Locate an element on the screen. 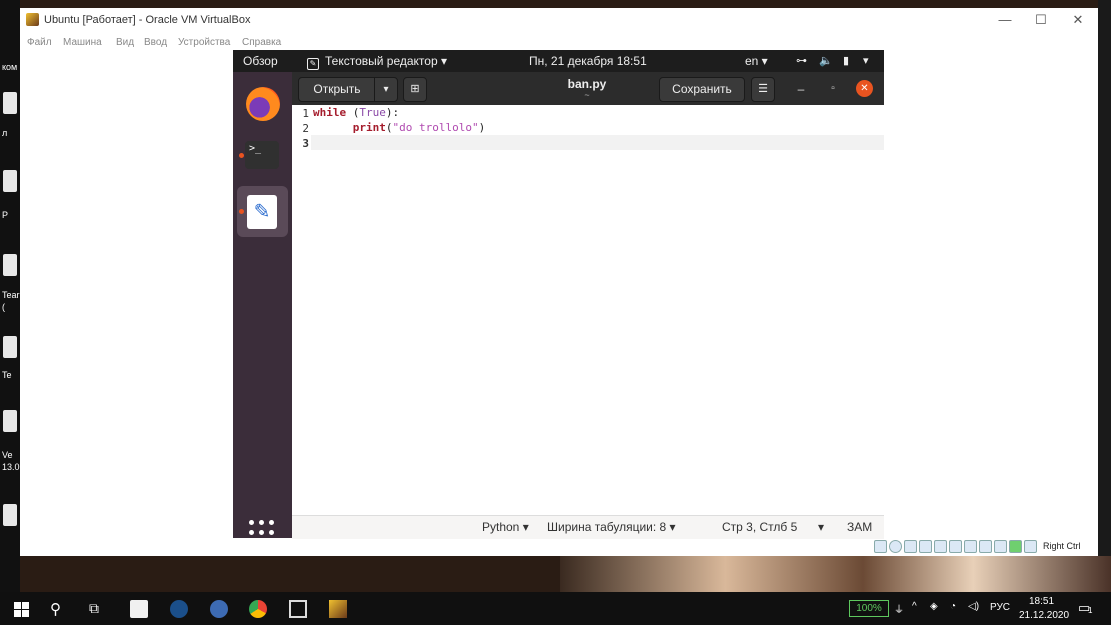  desktop-right-strip is located at coordinates (1104, 296).